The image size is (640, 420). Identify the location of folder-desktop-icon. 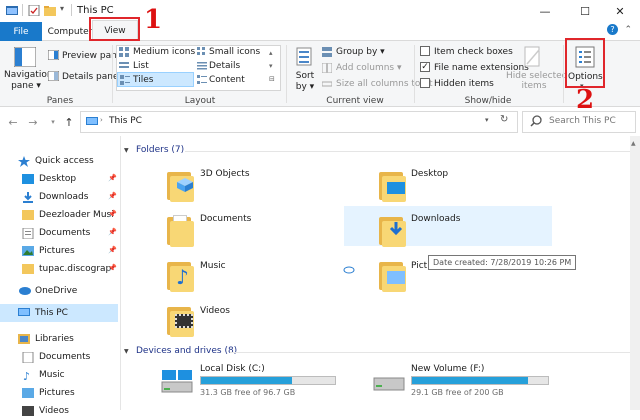
(392, 185).